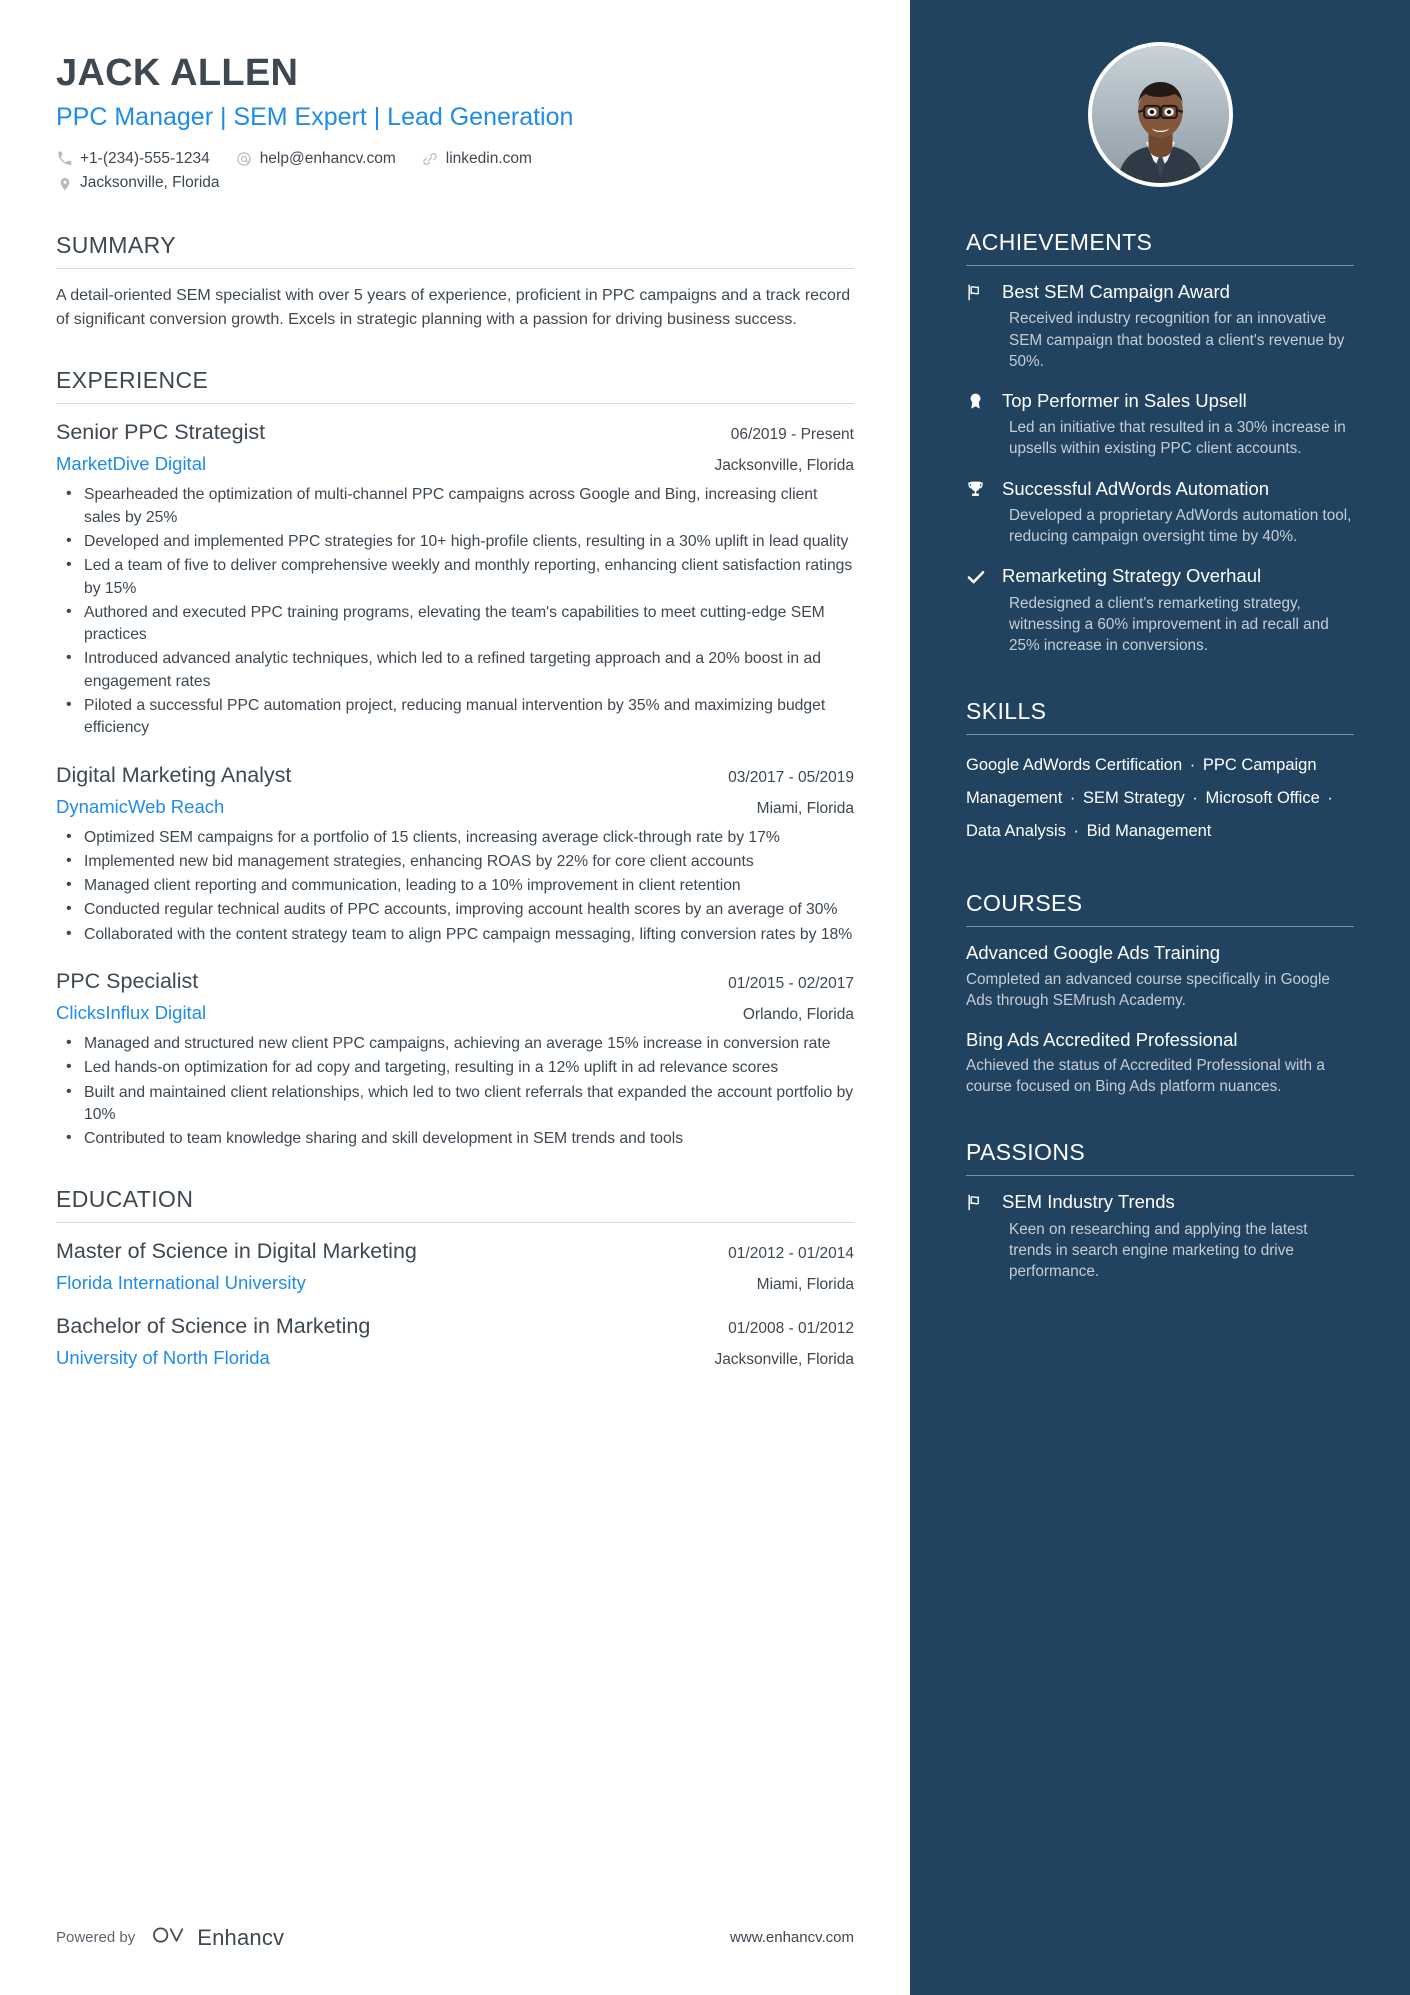 The height and width of the screenshot is (1995, 1410). What do you see at coordinates (1136, 488) in the screenshot?
I see `achievement-title: Successful AdWords Automation` at bounding box center [1136, 488].